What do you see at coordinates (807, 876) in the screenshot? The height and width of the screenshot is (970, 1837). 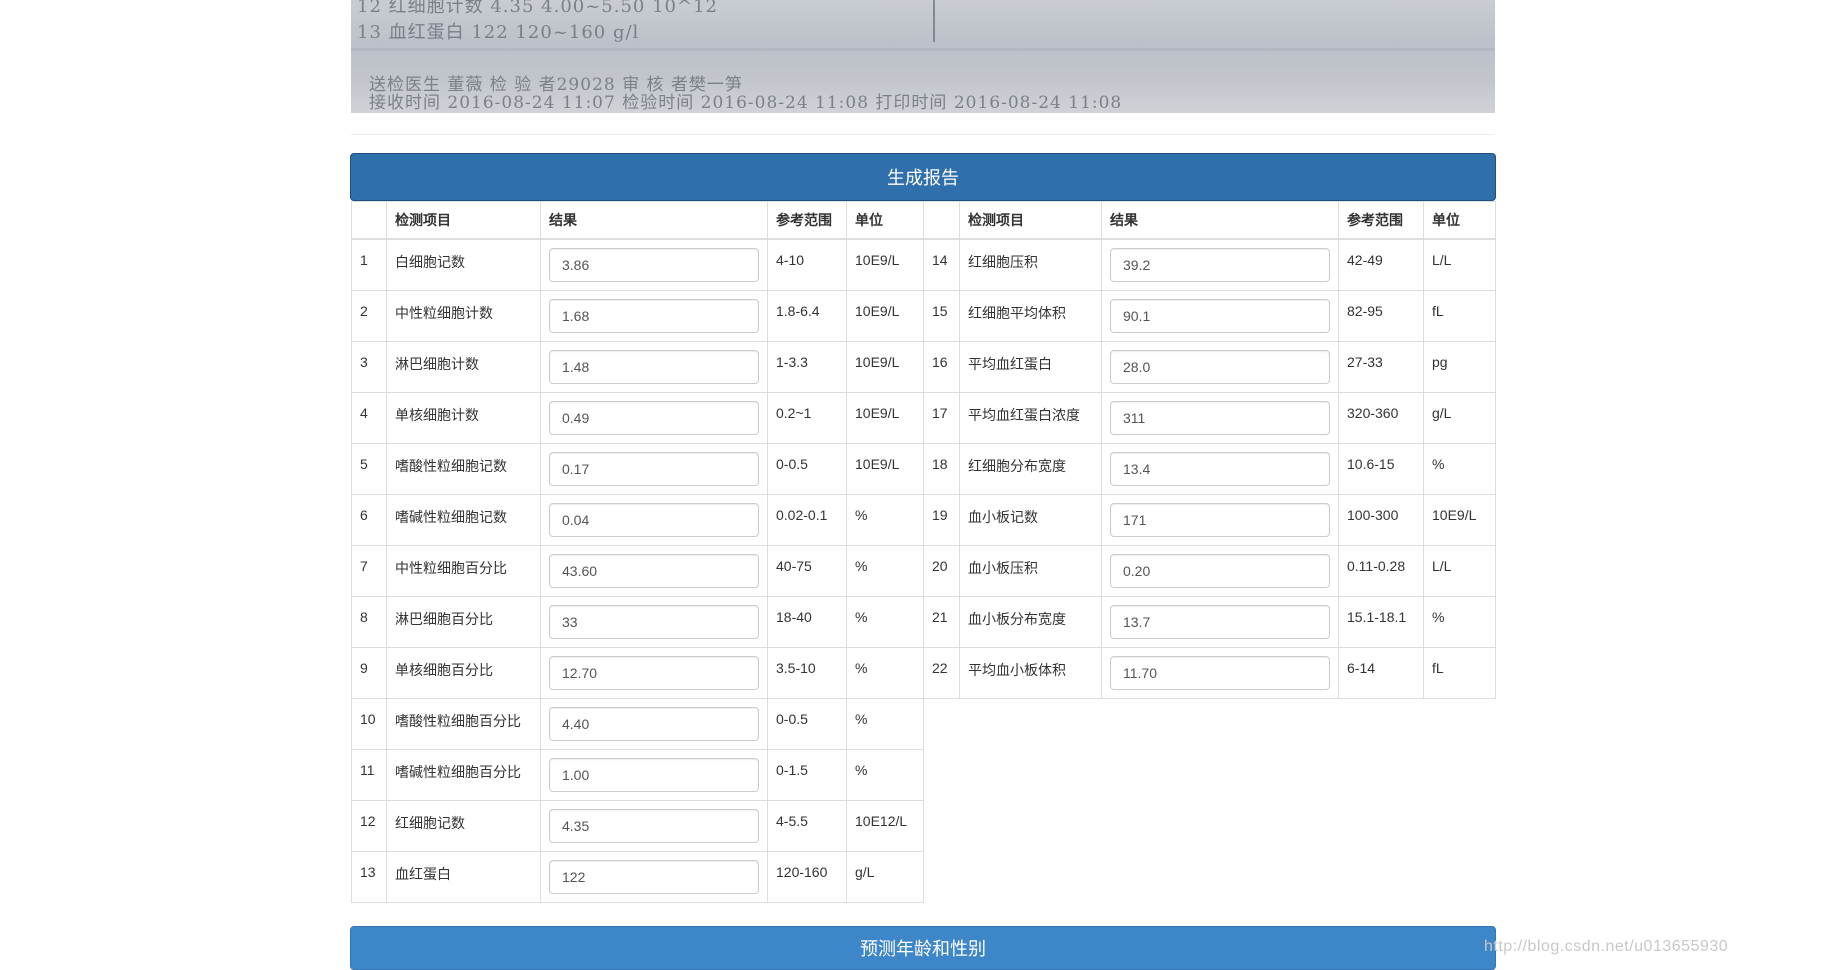 I see `row-reference-range: 120-160` at bounding box center [807, 876].